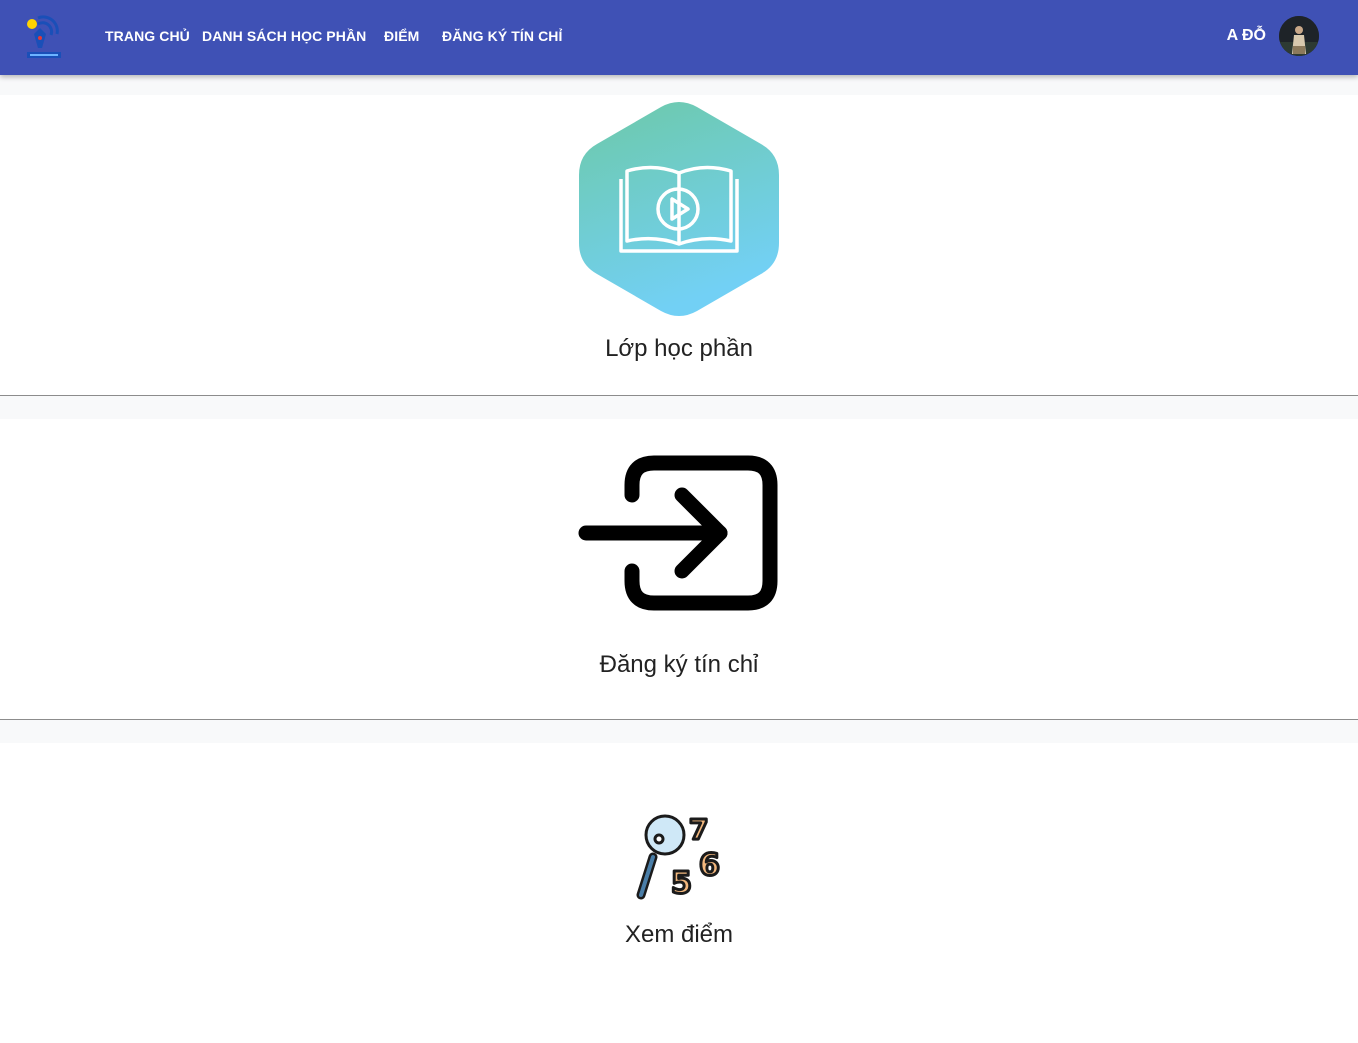 Image resolution: width=1358 pixels, height=1043 pixels. I want to click on open-book-play-icon, so click(679, 209).